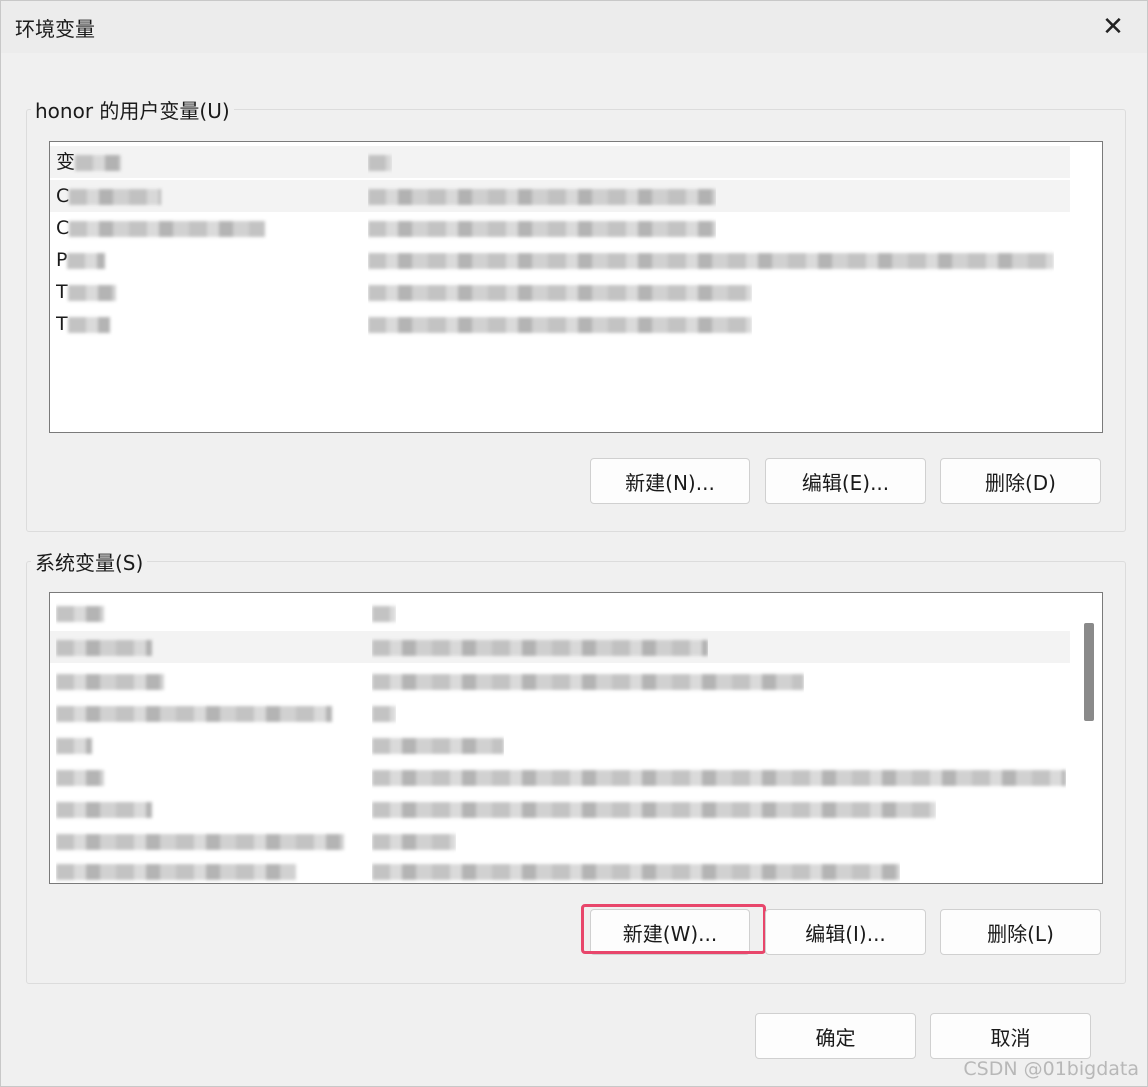  Describe the element at coordinates (55, 29) in the screenshot. I see `dialog-title: 环境变量` at that location.